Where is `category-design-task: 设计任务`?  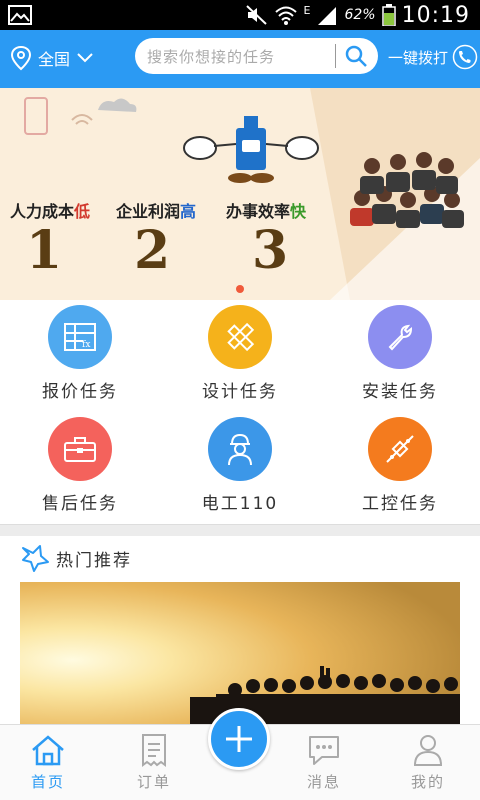 category-design-task: 设计任务 is located at coordinates (240, 356).